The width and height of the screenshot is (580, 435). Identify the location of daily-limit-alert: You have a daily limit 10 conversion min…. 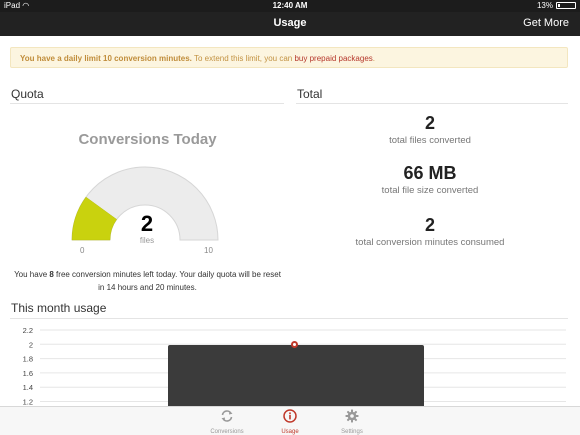
(289, 57).